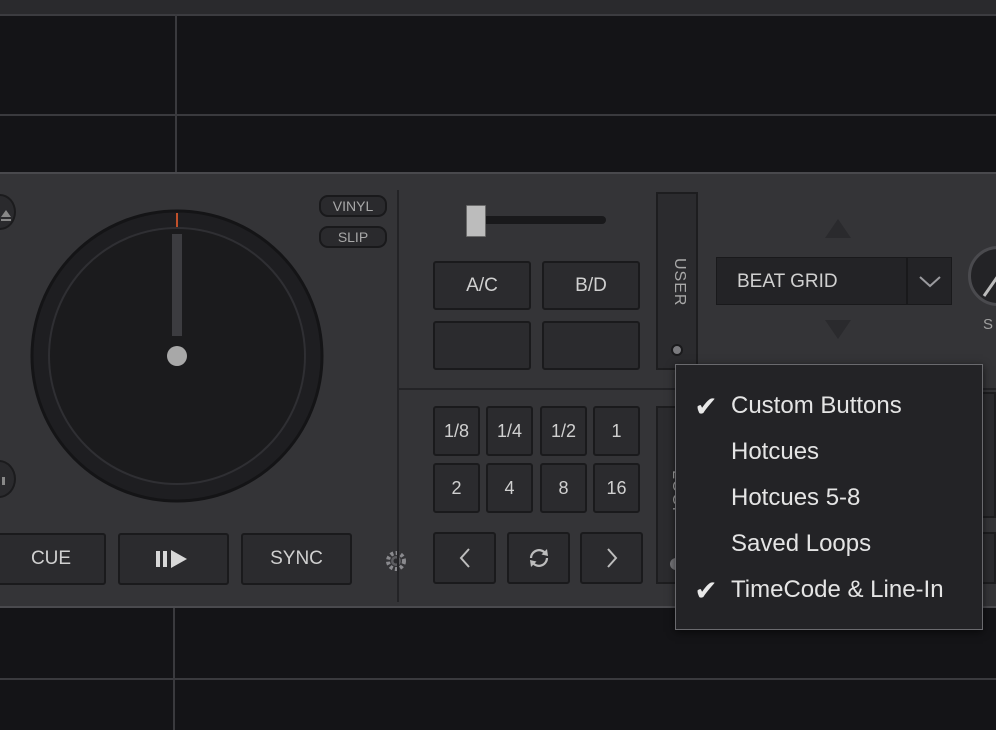  Describe the element at coordinates (677, 350) in the screenshot. I see `user-indicator-dot` at that location.